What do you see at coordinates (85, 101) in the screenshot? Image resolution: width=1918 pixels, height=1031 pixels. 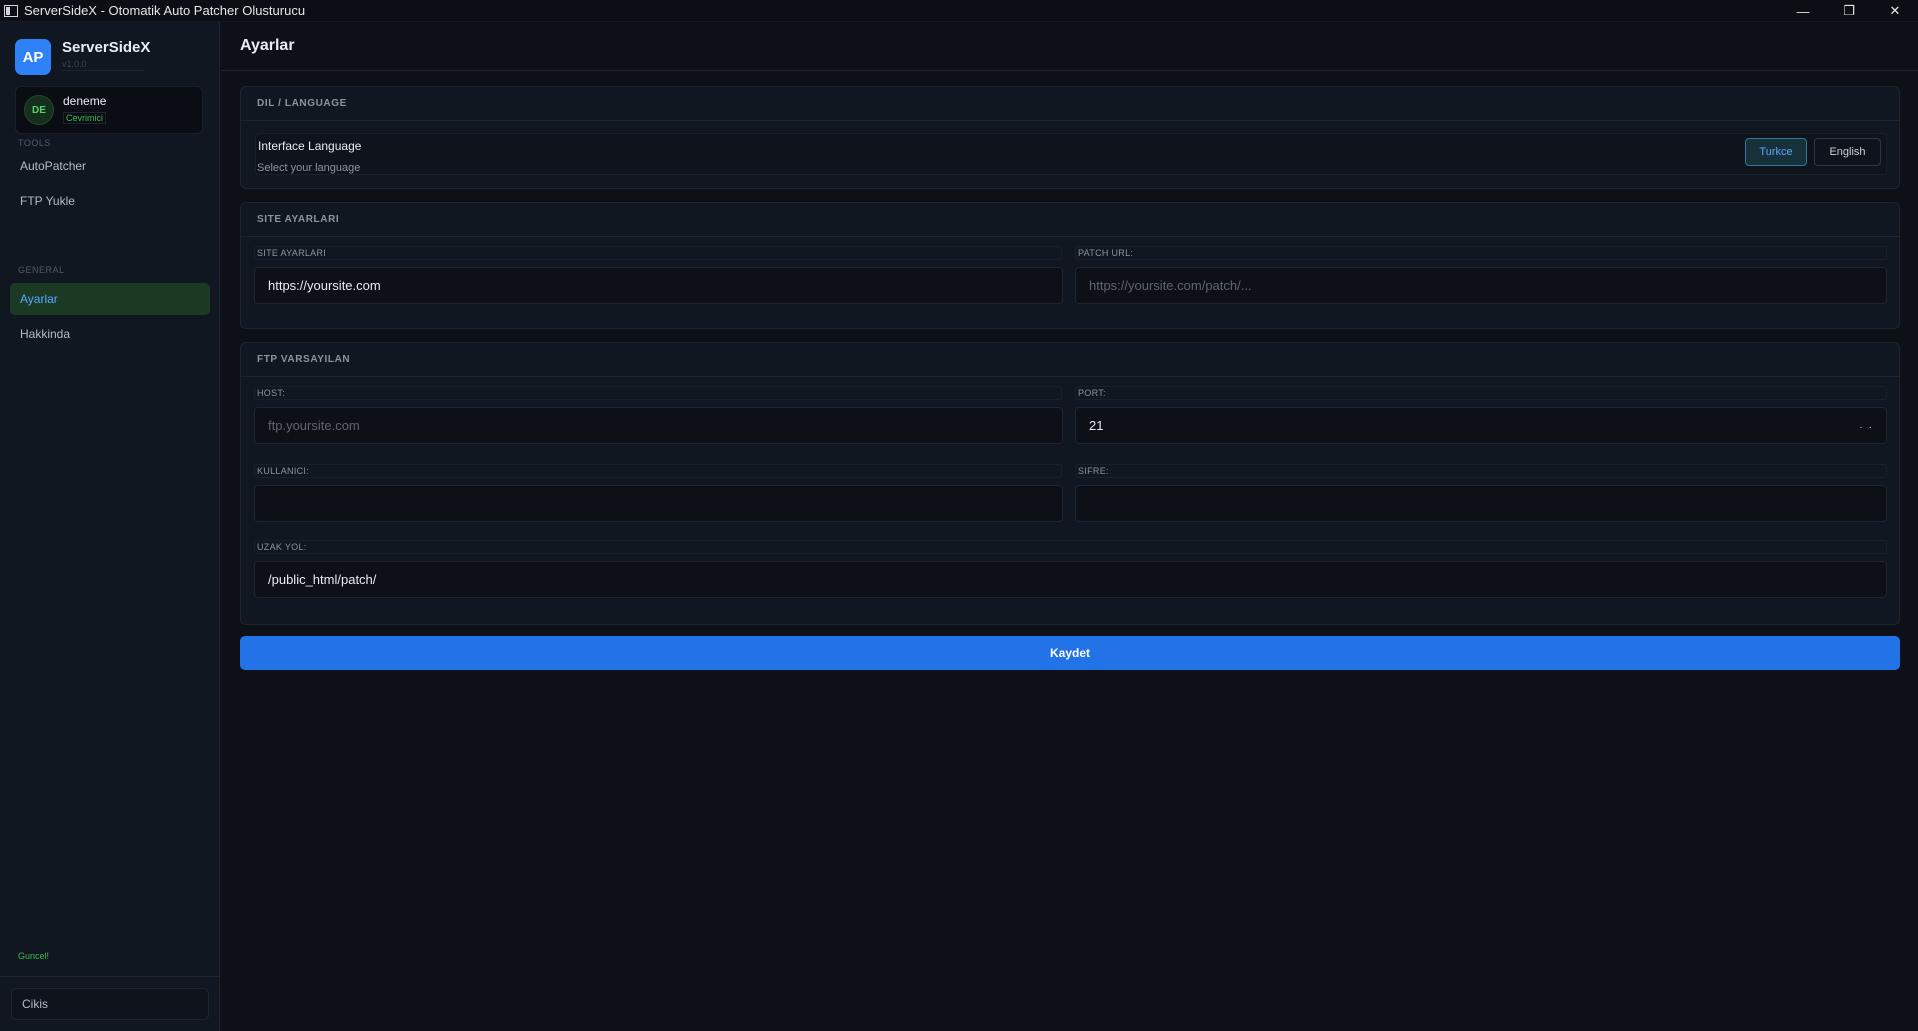 I see `user-name: deneme` at bounding box center [85, 101].